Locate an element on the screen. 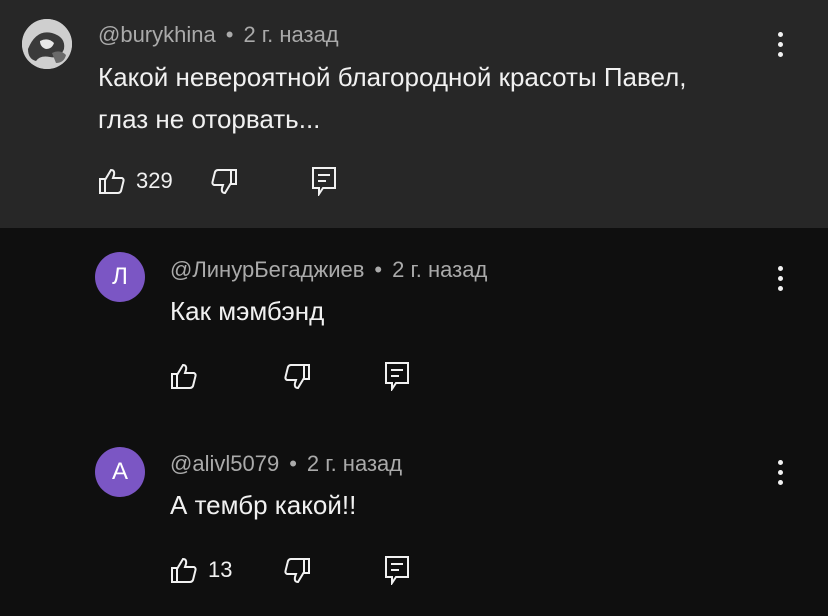  avatar-letter: Л is located at coordinates (120, 276).